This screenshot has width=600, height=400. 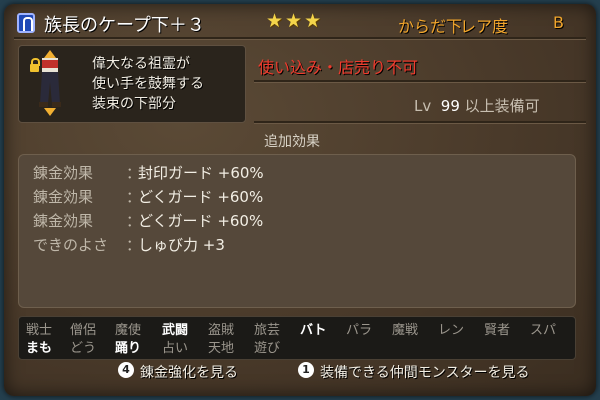 I want to click on description-line-3: 装束の下部分, so click(x=134, y=104).